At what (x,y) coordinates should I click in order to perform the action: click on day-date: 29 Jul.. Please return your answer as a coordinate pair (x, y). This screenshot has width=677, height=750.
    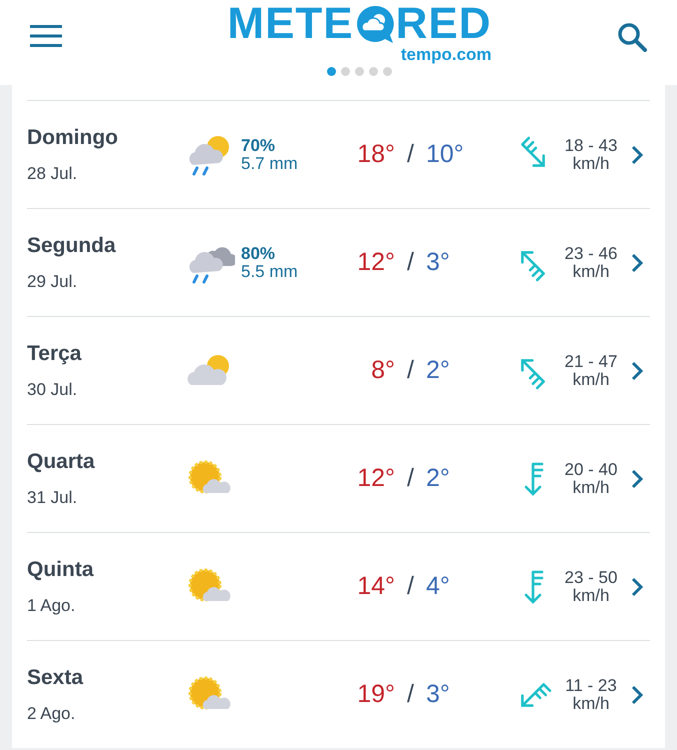
    Looking at the image, I should click on (52, 282).